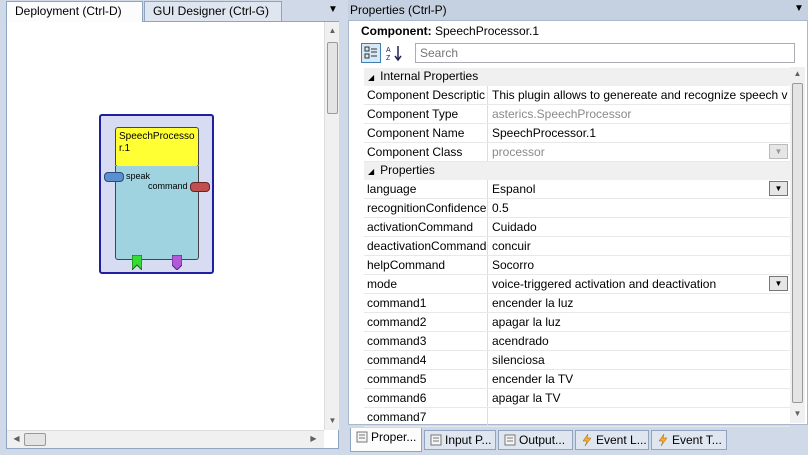 The image size is (808, 455). Describe the element at coordinates (639, 133) in the screenshot. I see `property-value: SpeechProcessor.1` at that location.